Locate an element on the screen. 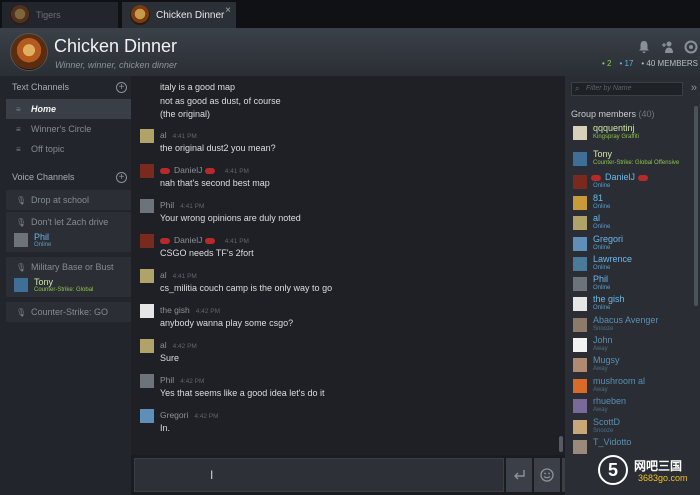 Image resolution: width=700 pixels, height=495 pixels. tab-chicken-dinner: Chicken Dinner × is located at coordinates (179, 15).